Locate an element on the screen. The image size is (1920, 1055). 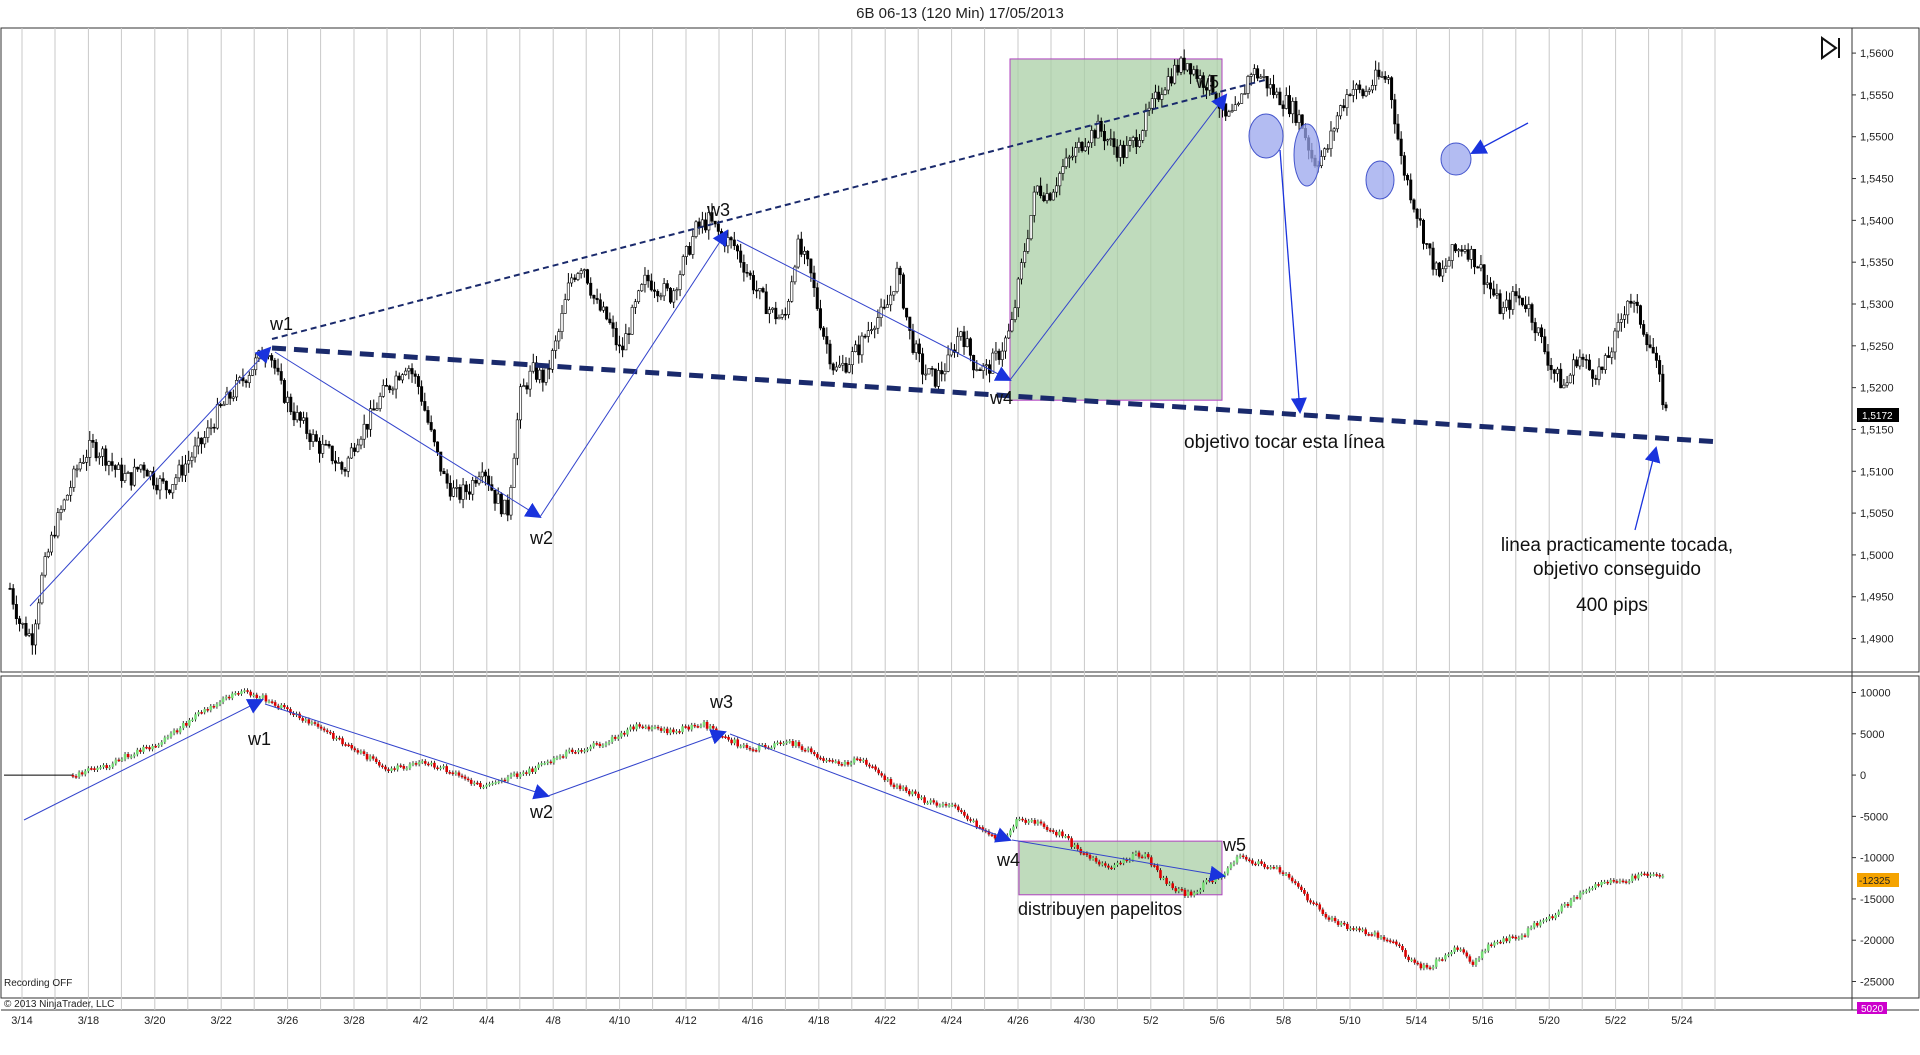
y-tick-label: 1,5200 is located at coordinates (1877, 389).